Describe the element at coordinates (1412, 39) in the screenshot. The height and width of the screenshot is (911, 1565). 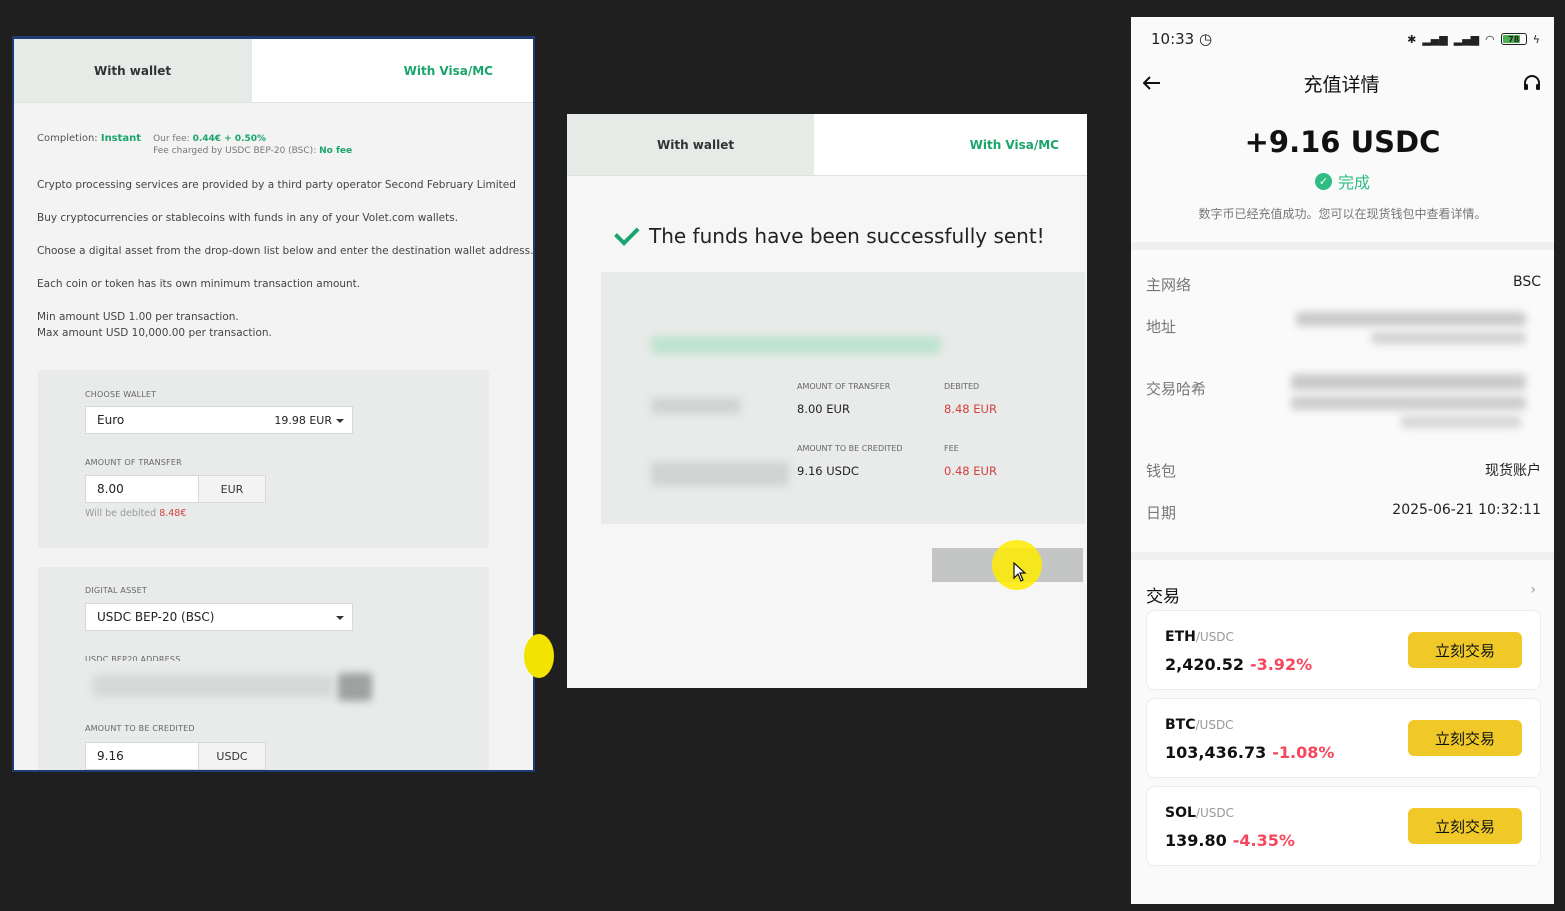
I see `bluetooth-icon: ✱` at that location.